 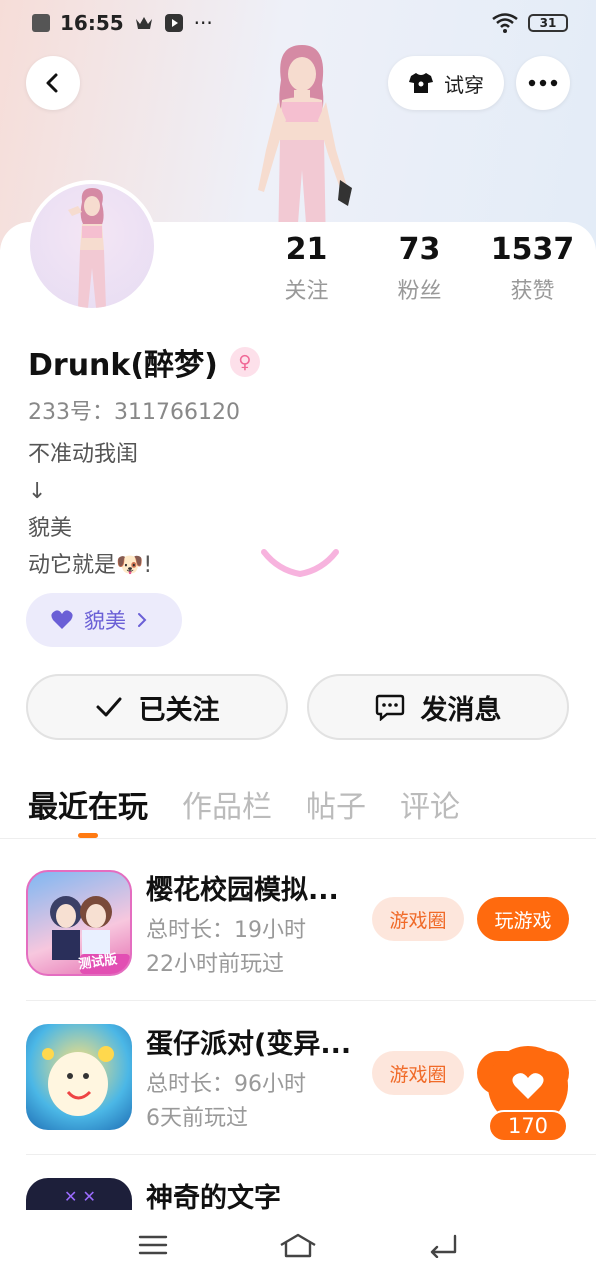 What do you see at coordinates (306, 268) in the screenshot?
I see `stat-following: 21 关注` at bounding box center [306, 268].